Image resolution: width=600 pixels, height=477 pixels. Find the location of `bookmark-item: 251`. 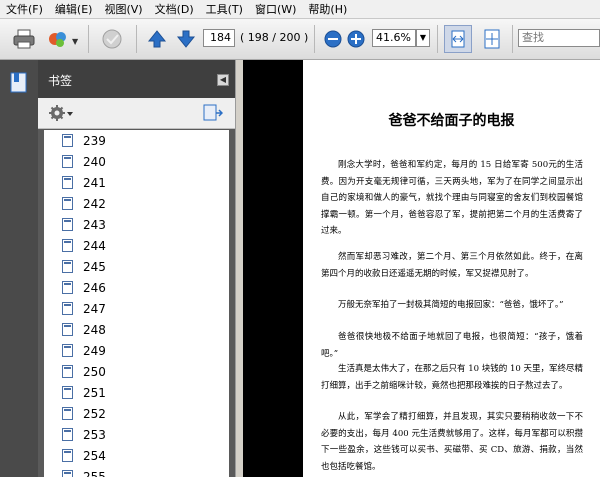

bookmark-item: 251 is located at coordinates (136, 392).